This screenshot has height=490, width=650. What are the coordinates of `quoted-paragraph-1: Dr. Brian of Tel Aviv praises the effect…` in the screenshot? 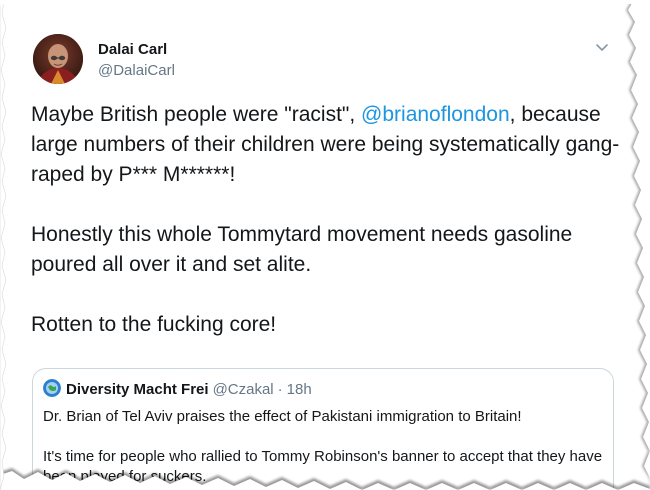 It's located at (282, 416).